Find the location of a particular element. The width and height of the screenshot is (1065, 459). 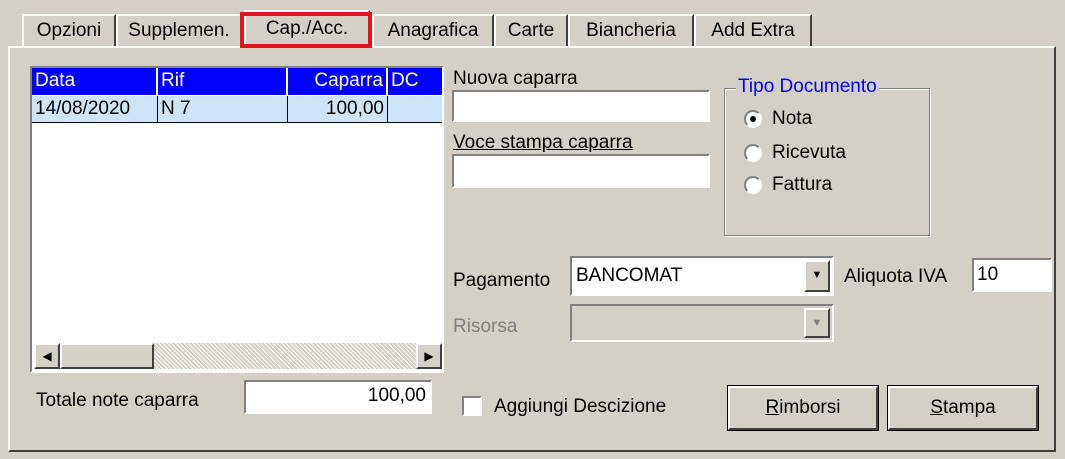

grid-cell-dc is located at coordinates (415, 109).